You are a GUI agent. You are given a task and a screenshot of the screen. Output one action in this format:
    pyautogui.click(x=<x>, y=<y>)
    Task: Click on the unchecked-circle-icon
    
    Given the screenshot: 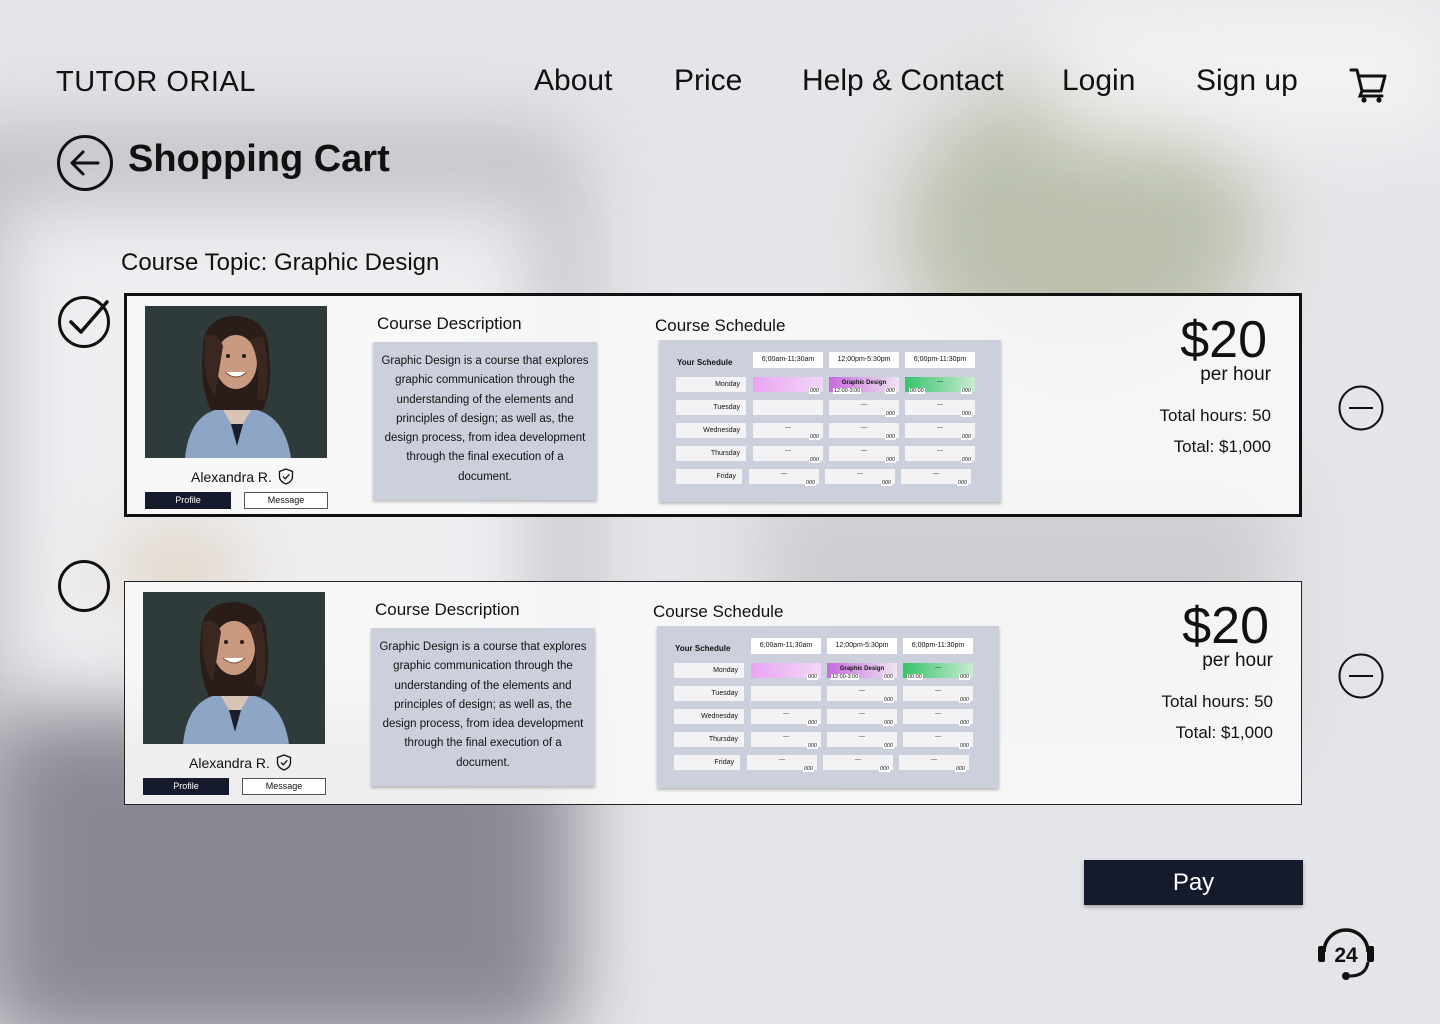 What is the action you would take?
    pyautogui.click(x=85, y=586)
    